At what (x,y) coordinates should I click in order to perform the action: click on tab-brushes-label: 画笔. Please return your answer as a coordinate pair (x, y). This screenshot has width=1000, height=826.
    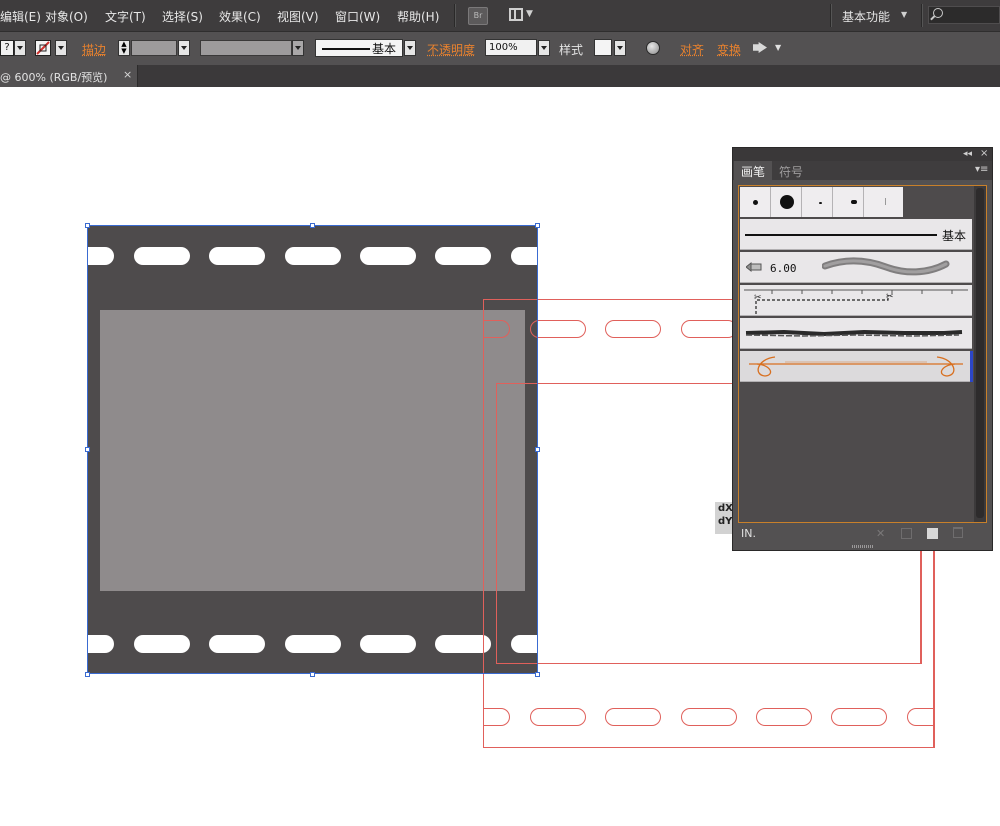
    Looking at the image, I should click on (753, 172).